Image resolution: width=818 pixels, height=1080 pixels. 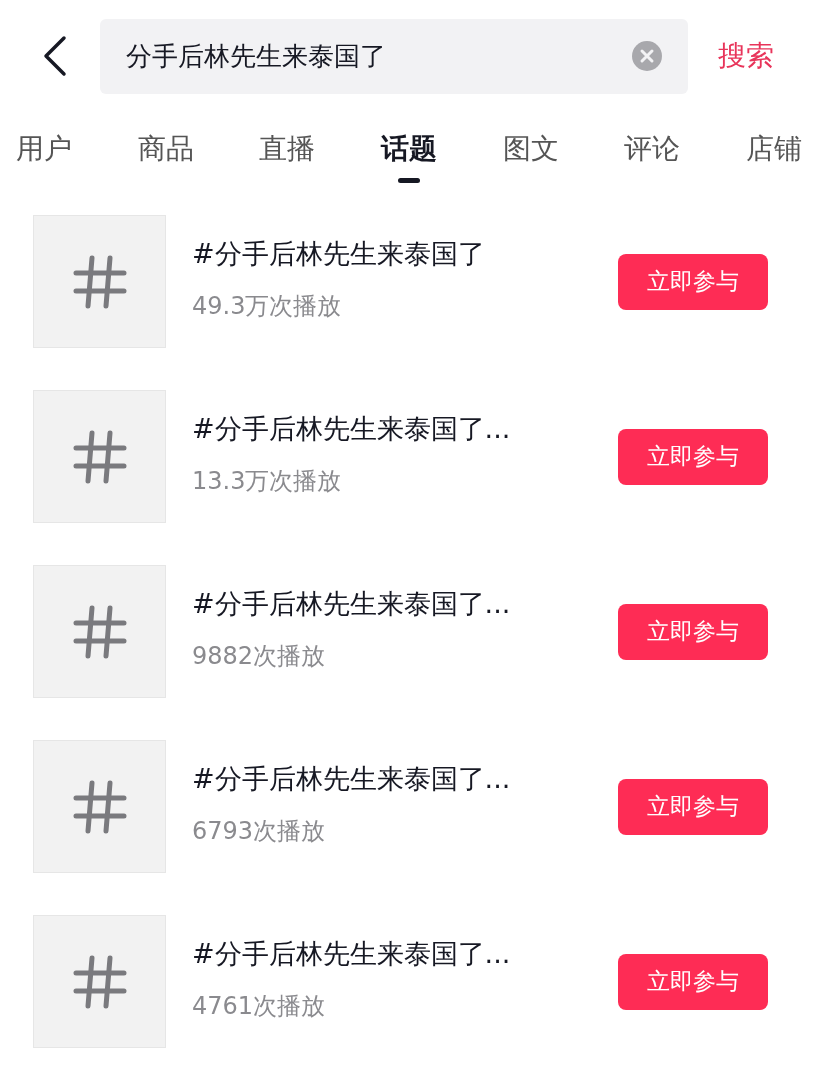 I want to click on search-button: 搜索, so click(x=746, y=56).